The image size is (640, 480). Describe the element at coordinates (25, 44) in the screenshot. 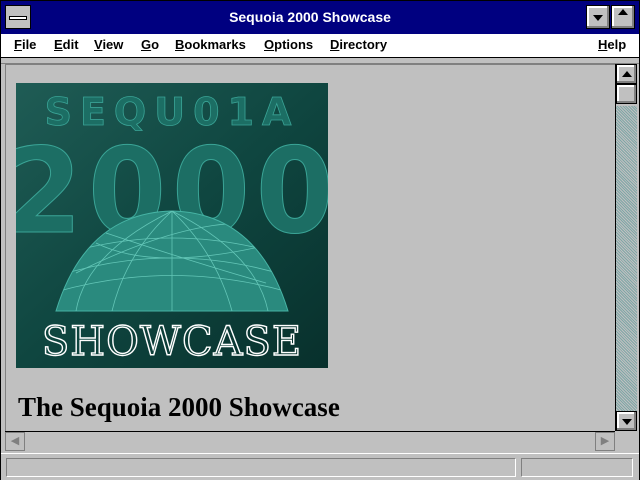

I see `menu-file: File` at that location.